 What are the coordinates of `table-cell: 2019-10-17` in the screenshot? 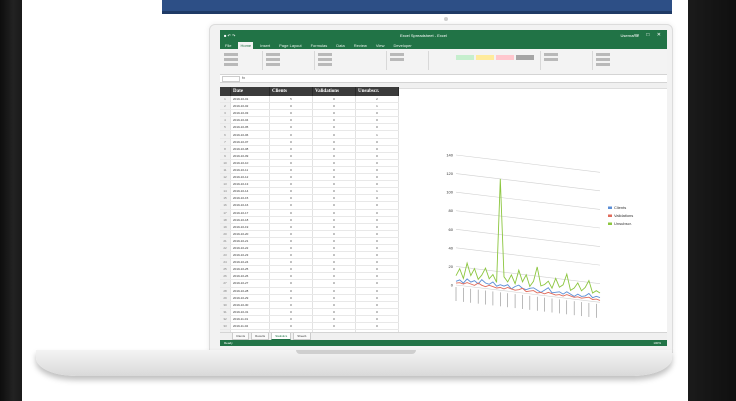 It's located at (250, 213).